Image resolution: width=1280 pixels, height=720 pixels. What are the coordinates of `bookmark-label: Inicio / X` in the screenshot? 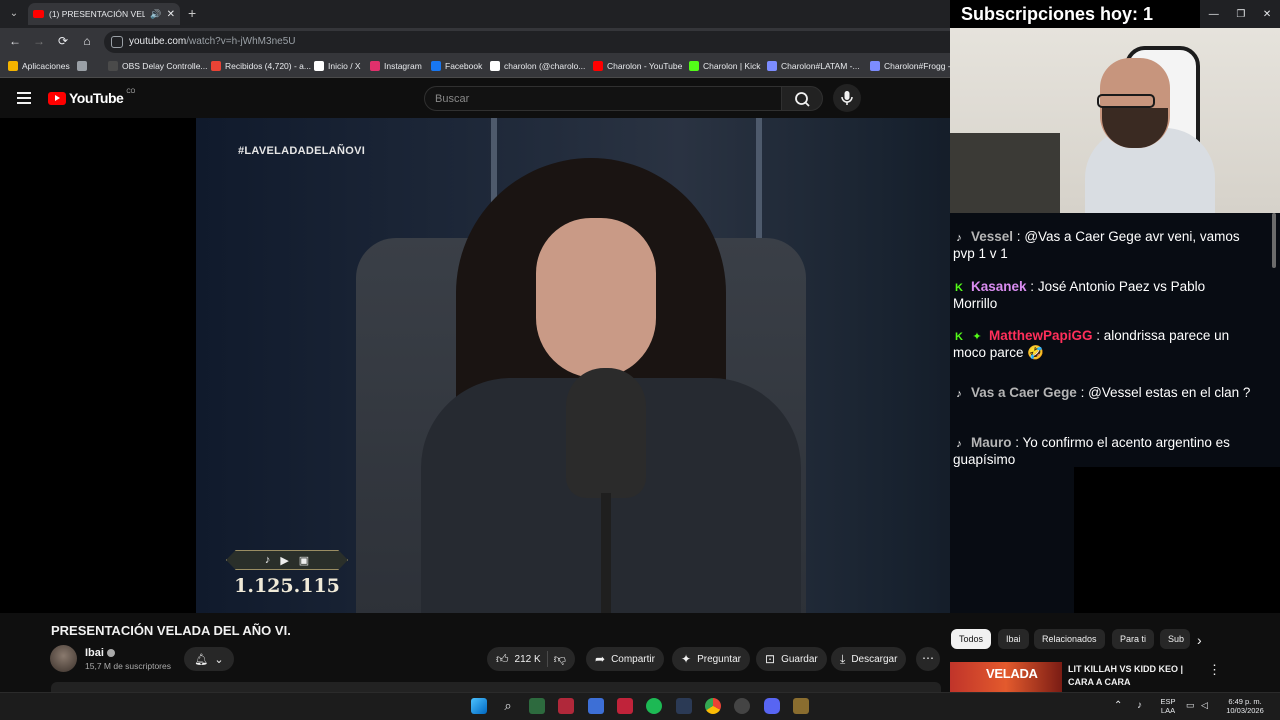 It's located at (344, 66).